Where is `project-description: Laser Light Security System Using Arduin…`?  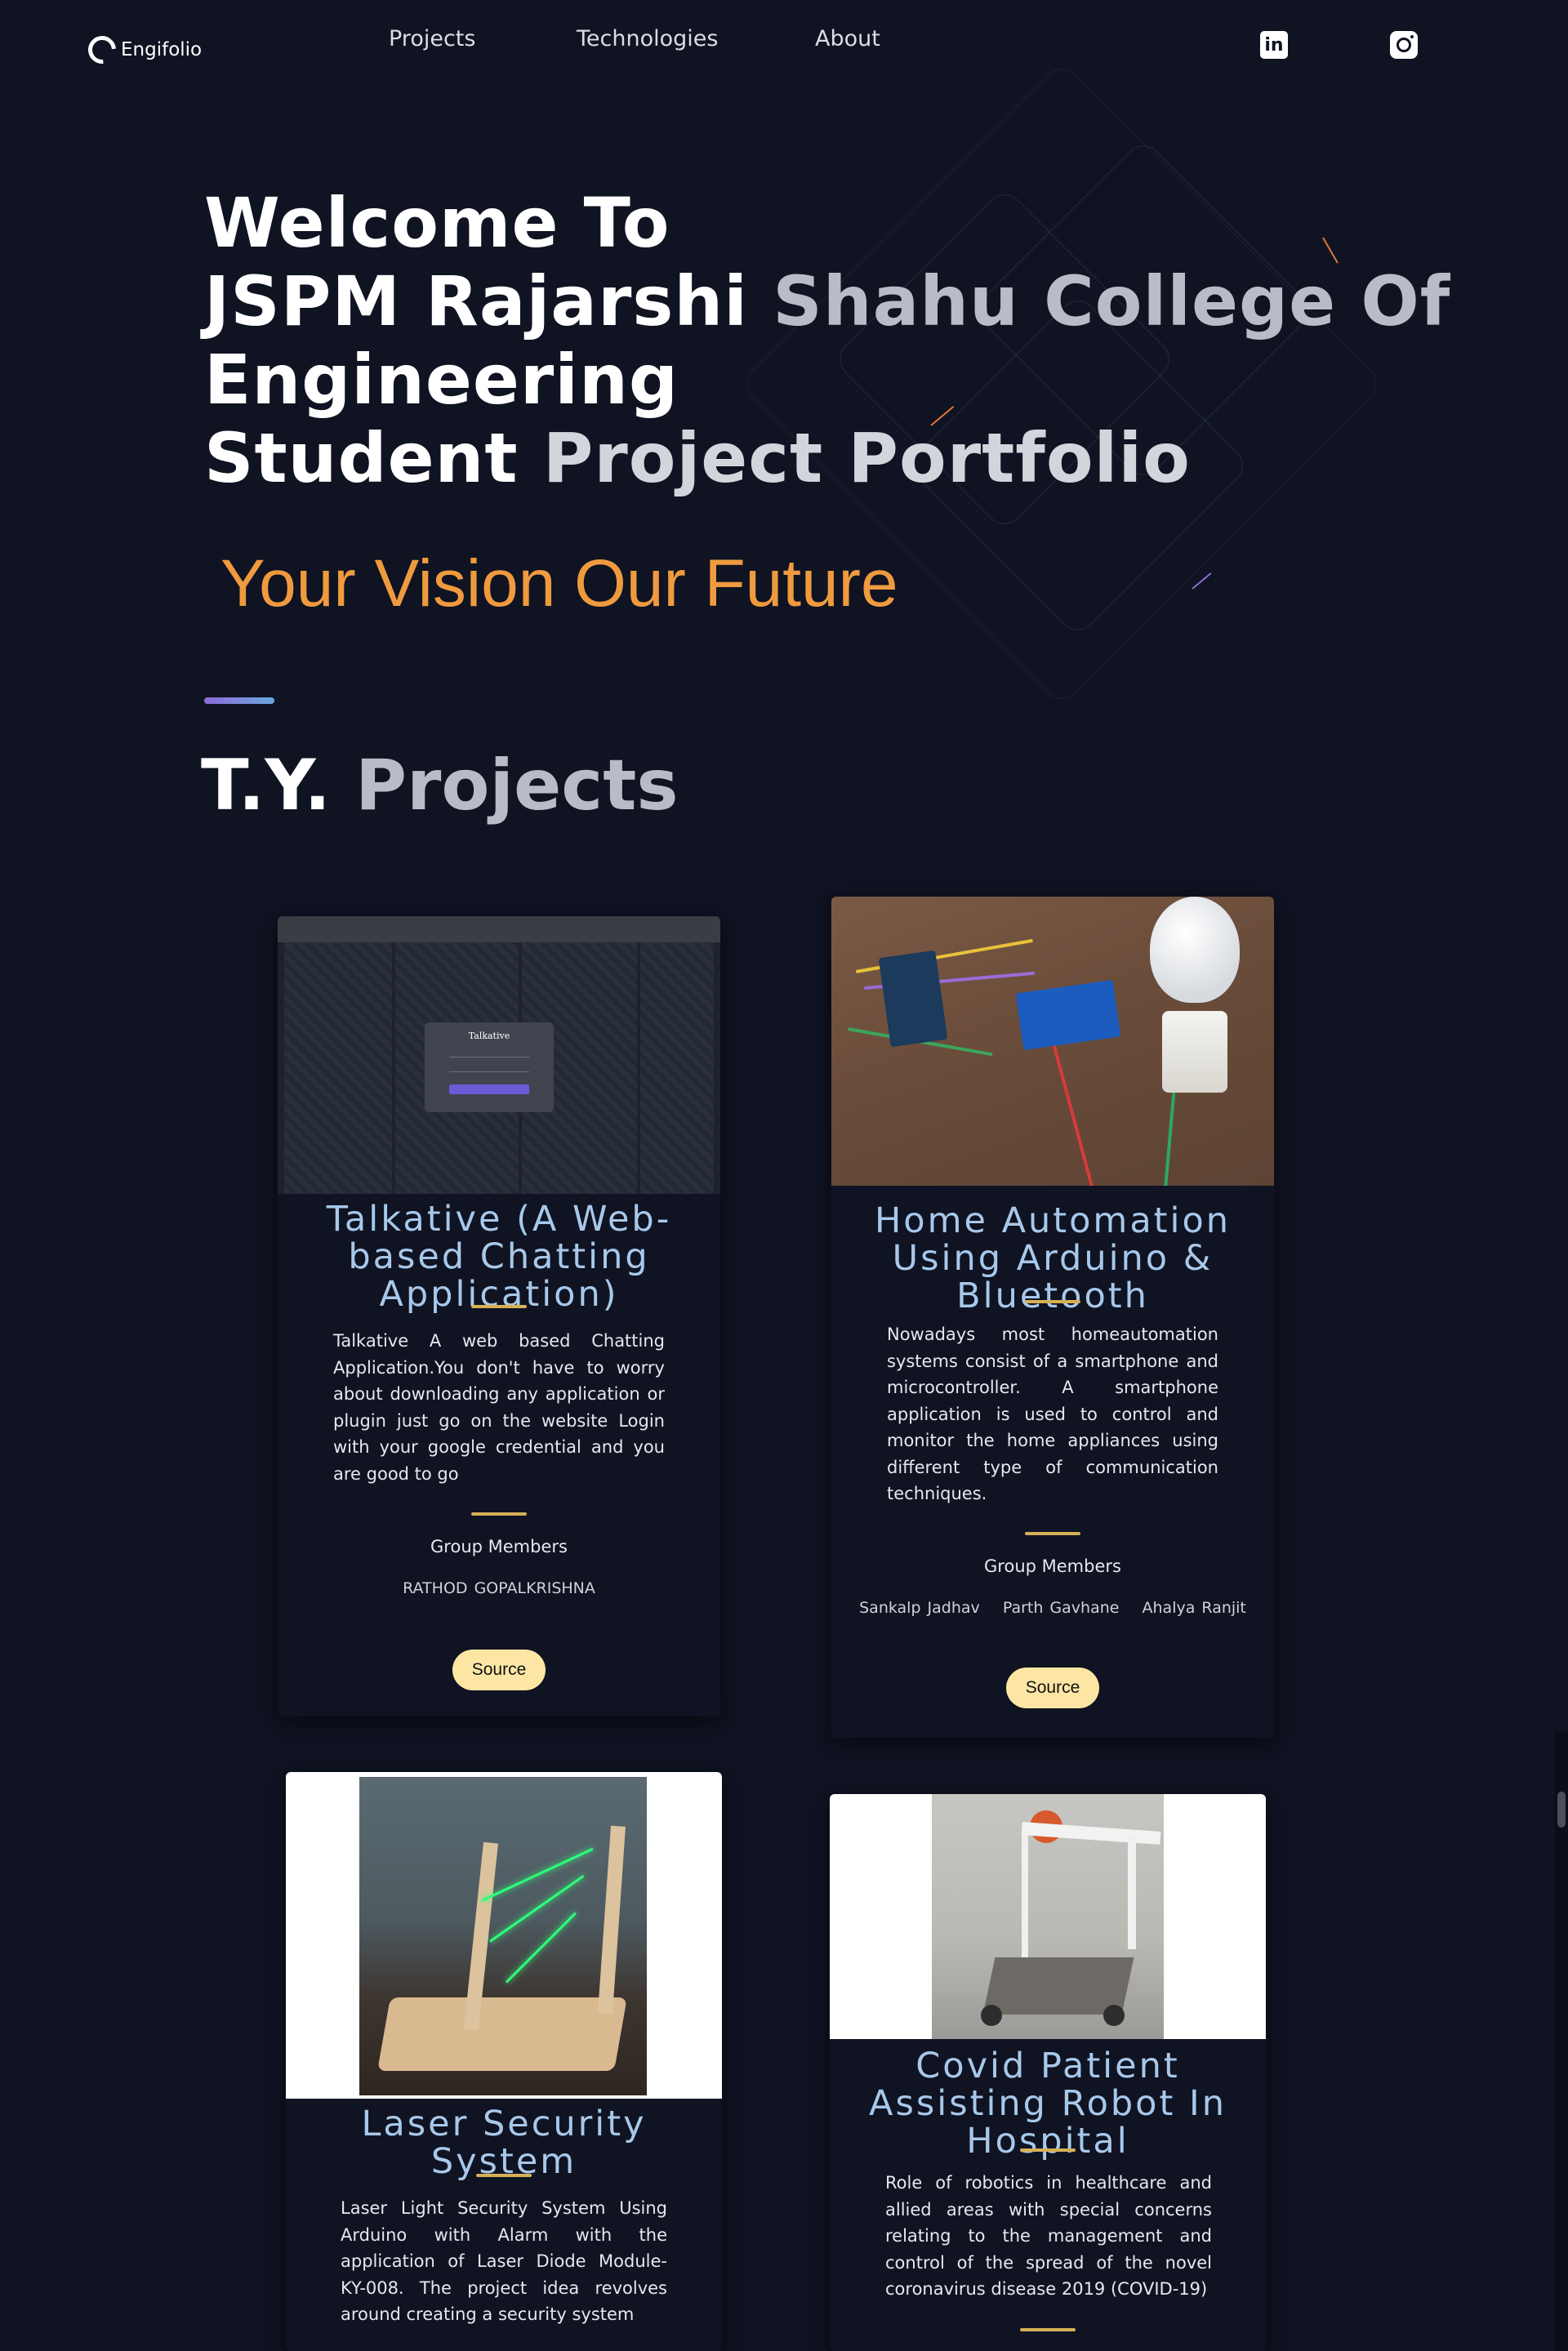 project-description: Laser Light Security System Using Arduin… is located at coordinates (504, 2261).